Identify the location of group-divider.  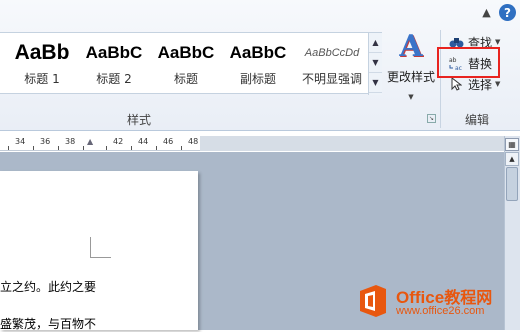
(440, 79).